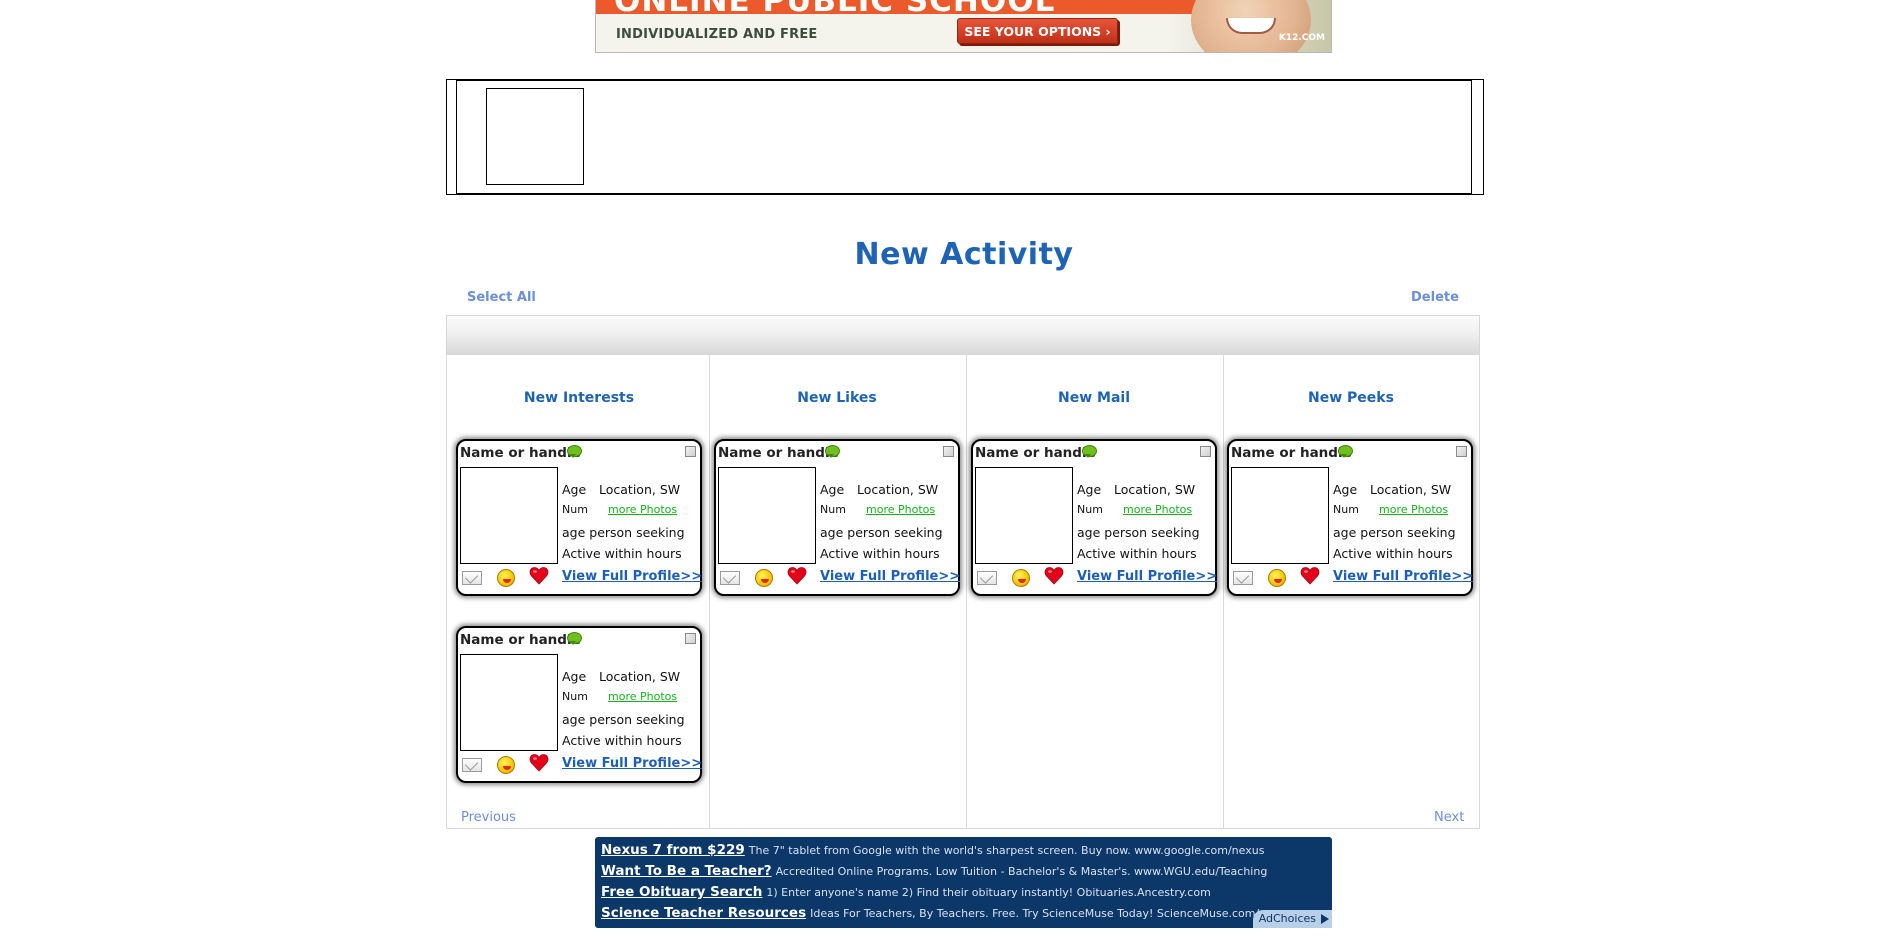  I want to click on adchoices-icon, so click(1325, 919).